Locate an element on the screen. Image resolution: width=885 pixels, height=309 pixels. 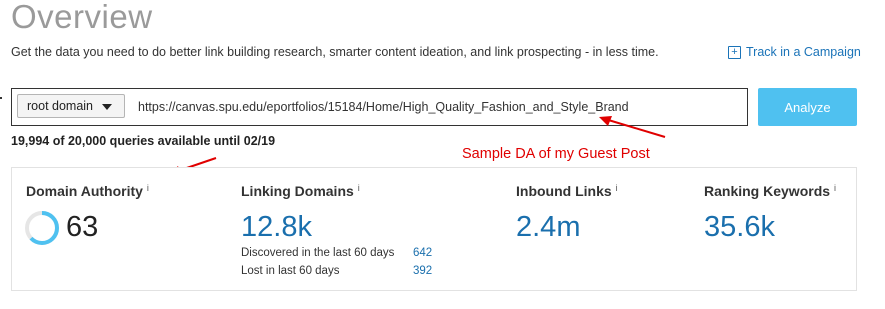
url-input is located at coordinates (438, 107).